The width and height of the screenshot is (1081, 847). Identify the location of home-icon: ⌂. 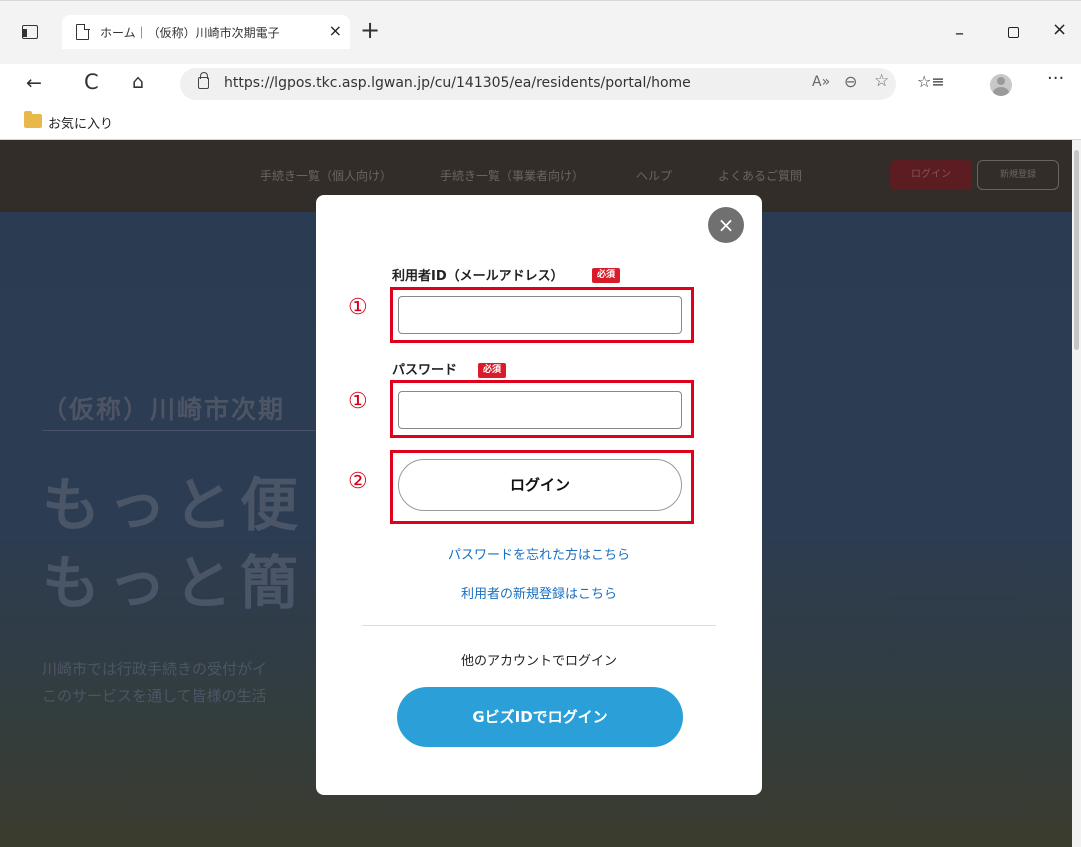
(138, 82).